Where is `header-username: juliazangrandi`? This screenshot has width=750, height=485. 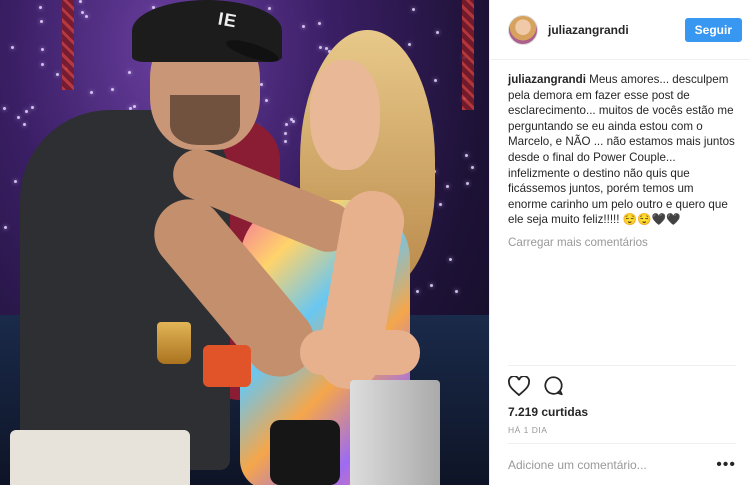
header-username: juliazangrandi is located at coordinates (616, 30).